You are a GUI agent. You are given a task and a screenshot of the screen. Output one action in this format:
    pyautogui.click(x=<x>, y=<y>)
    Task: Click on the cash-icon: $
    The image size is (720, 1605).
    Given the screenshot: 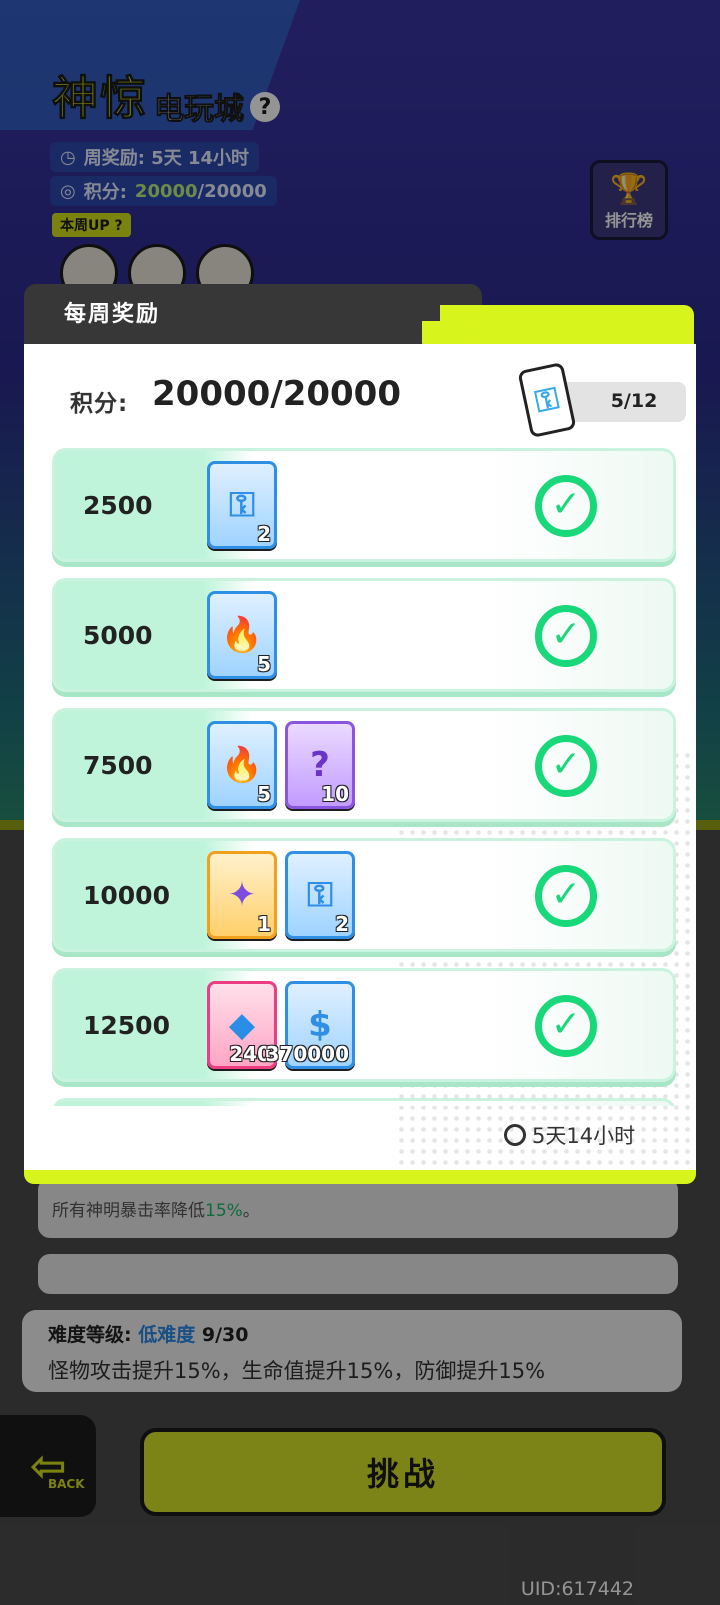 What is the action you would take?
    pyautogui.click(x=320, y=1025)
    